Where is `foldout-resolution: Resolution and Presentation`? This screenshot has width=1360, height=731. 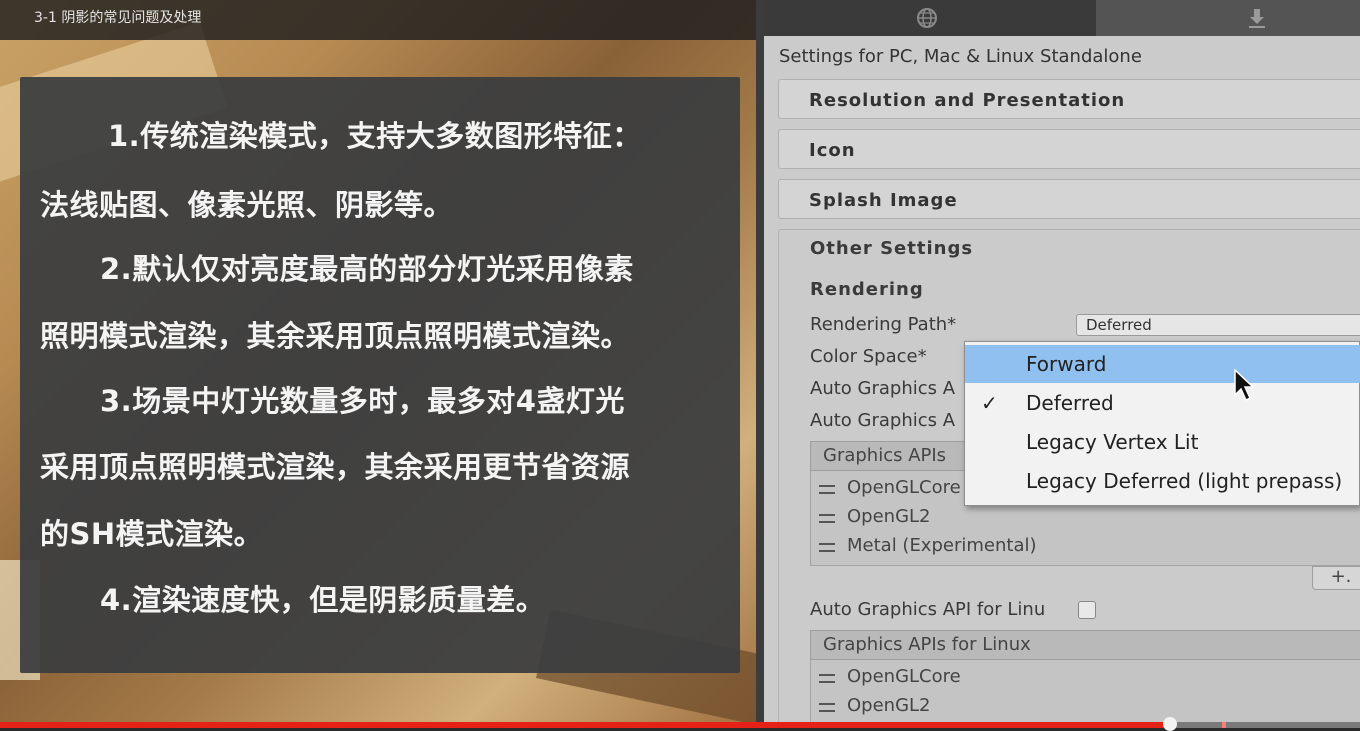
foldout-resolution: Resolution and Presentation is located at coordinates (1069, 99).